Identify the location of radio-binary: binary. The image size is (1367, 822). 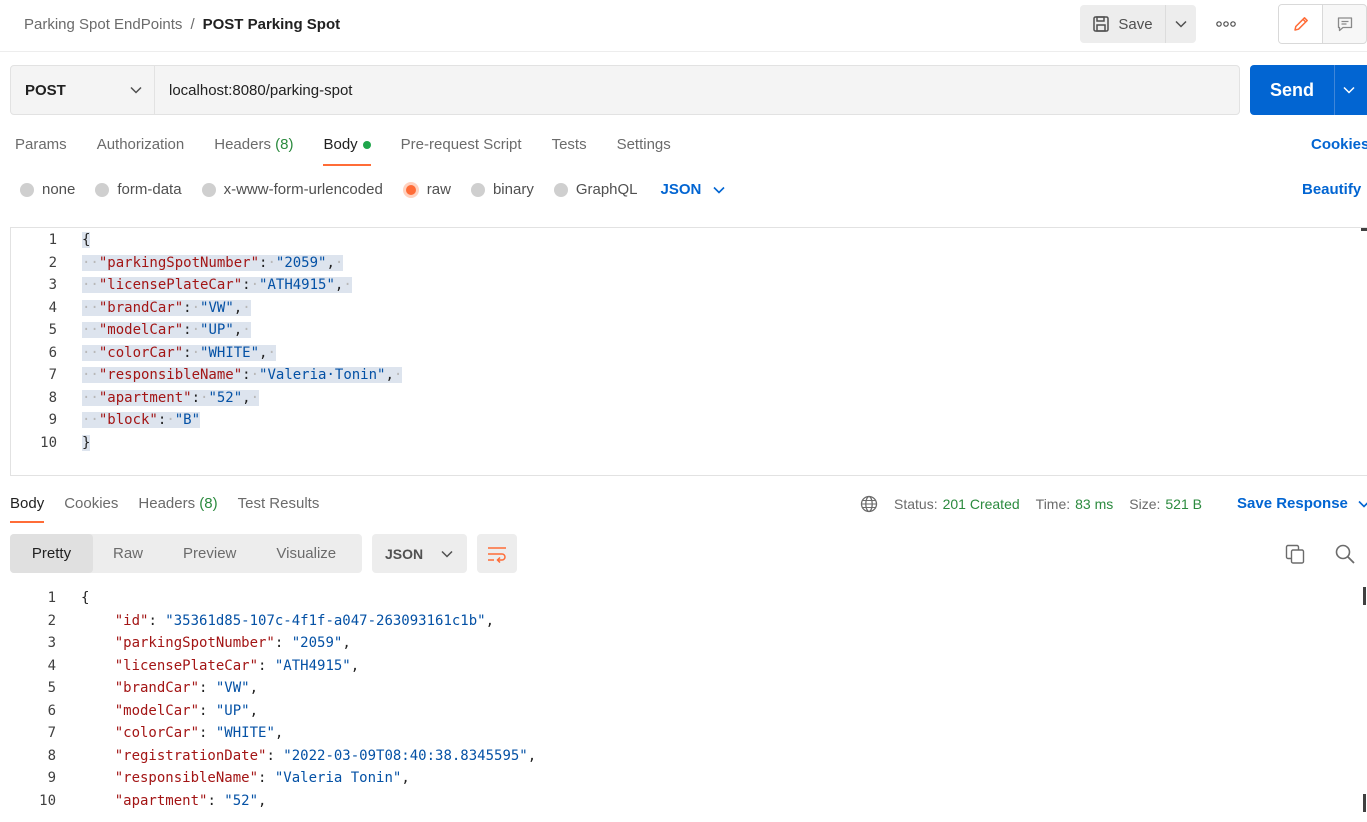
(502, 189).